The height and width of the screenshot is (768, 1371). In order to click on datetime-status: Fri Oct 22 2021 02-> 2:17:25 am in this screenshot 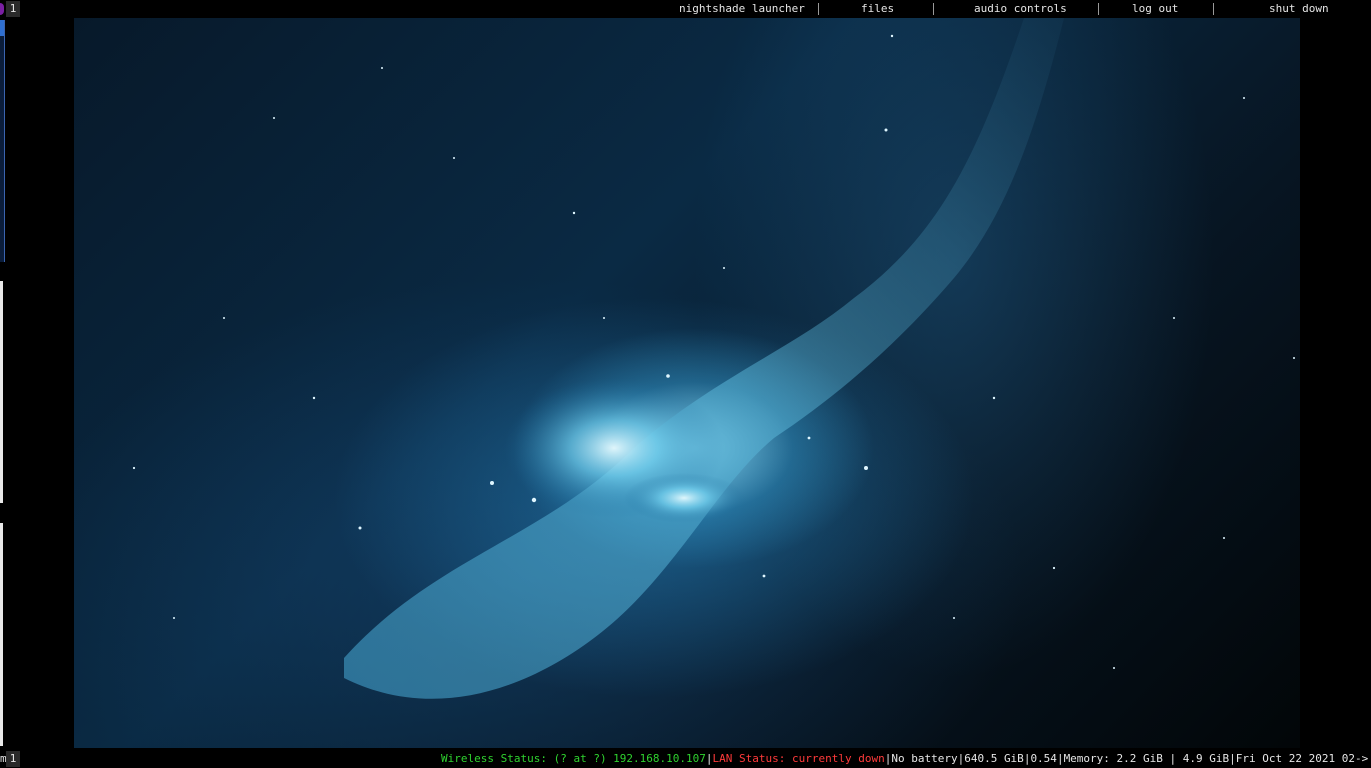, I will do `click(1303, 758)`.